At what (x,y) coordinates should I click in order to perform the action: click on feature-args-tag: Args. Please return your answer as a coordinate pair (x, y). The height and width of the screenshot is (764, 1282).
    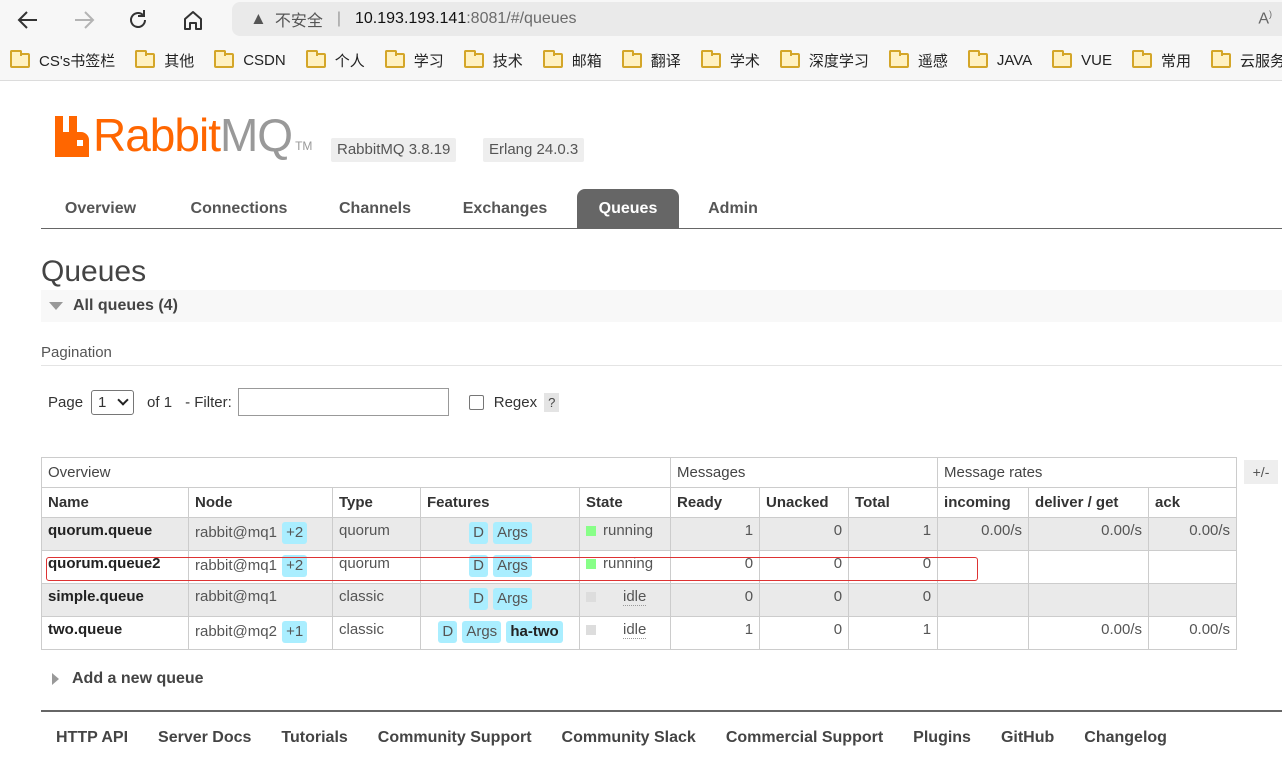
    Looking at the image, I should click on (512, 599).